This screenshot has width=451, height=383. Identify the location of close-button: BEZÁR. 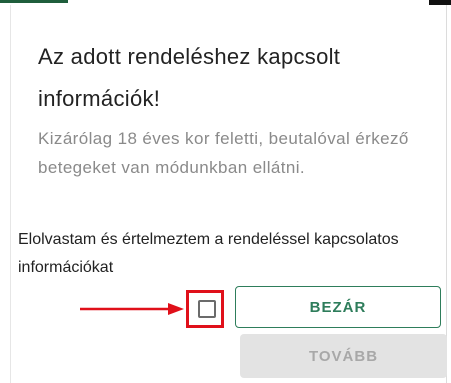
(338, 307).